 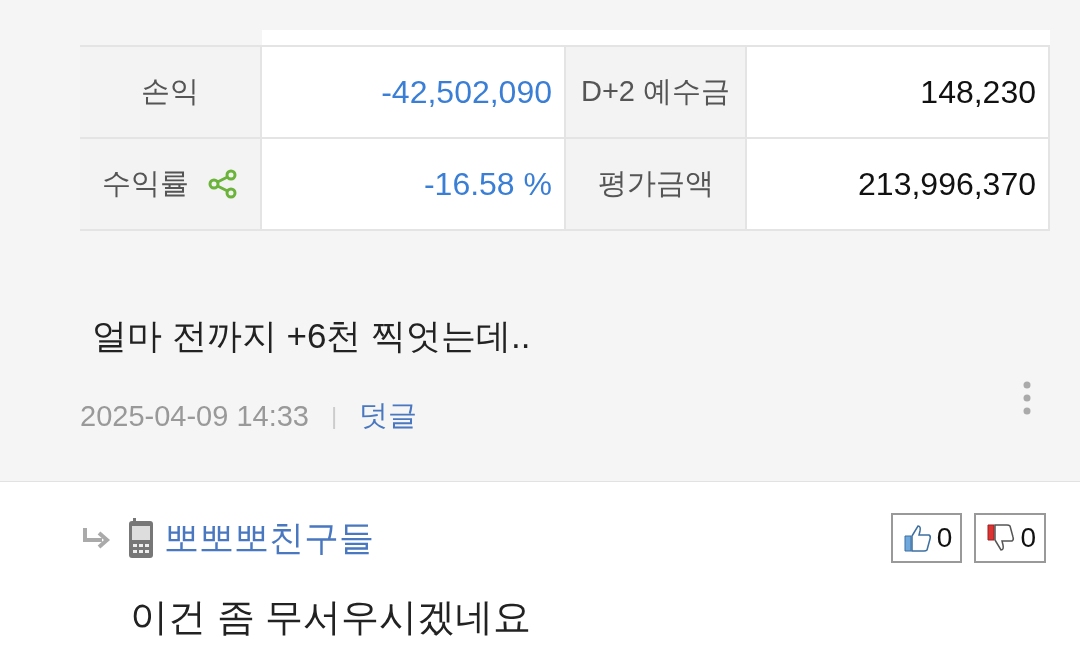 What do you see at coordinates (312, 336) in the screenshot?
I see `post-text: 얼마 전까지 +6천 찍엇는데..` at bounding box center [312, 336].